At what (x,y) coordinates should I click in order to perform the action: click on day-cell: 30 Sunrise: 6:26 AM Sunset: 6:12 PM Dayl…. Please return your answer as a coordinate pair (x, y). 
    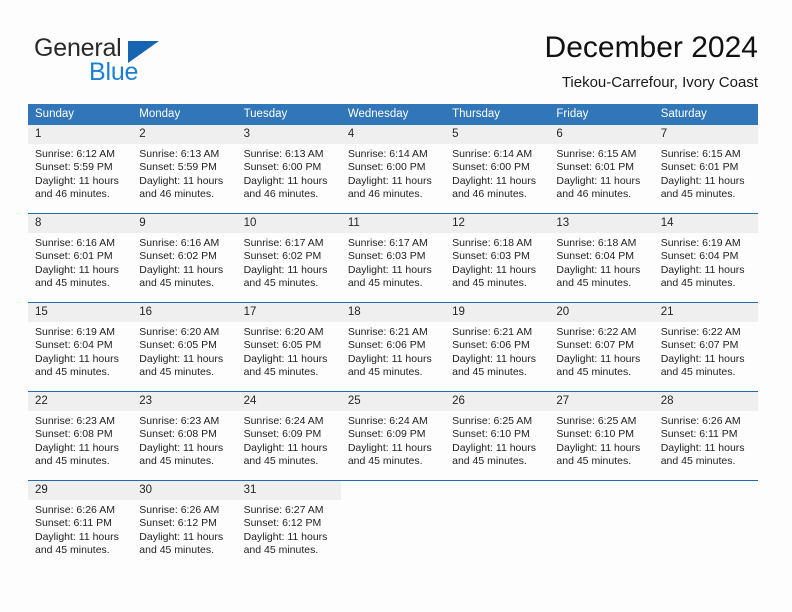
    Looking at the image, I should click on (184, 524).